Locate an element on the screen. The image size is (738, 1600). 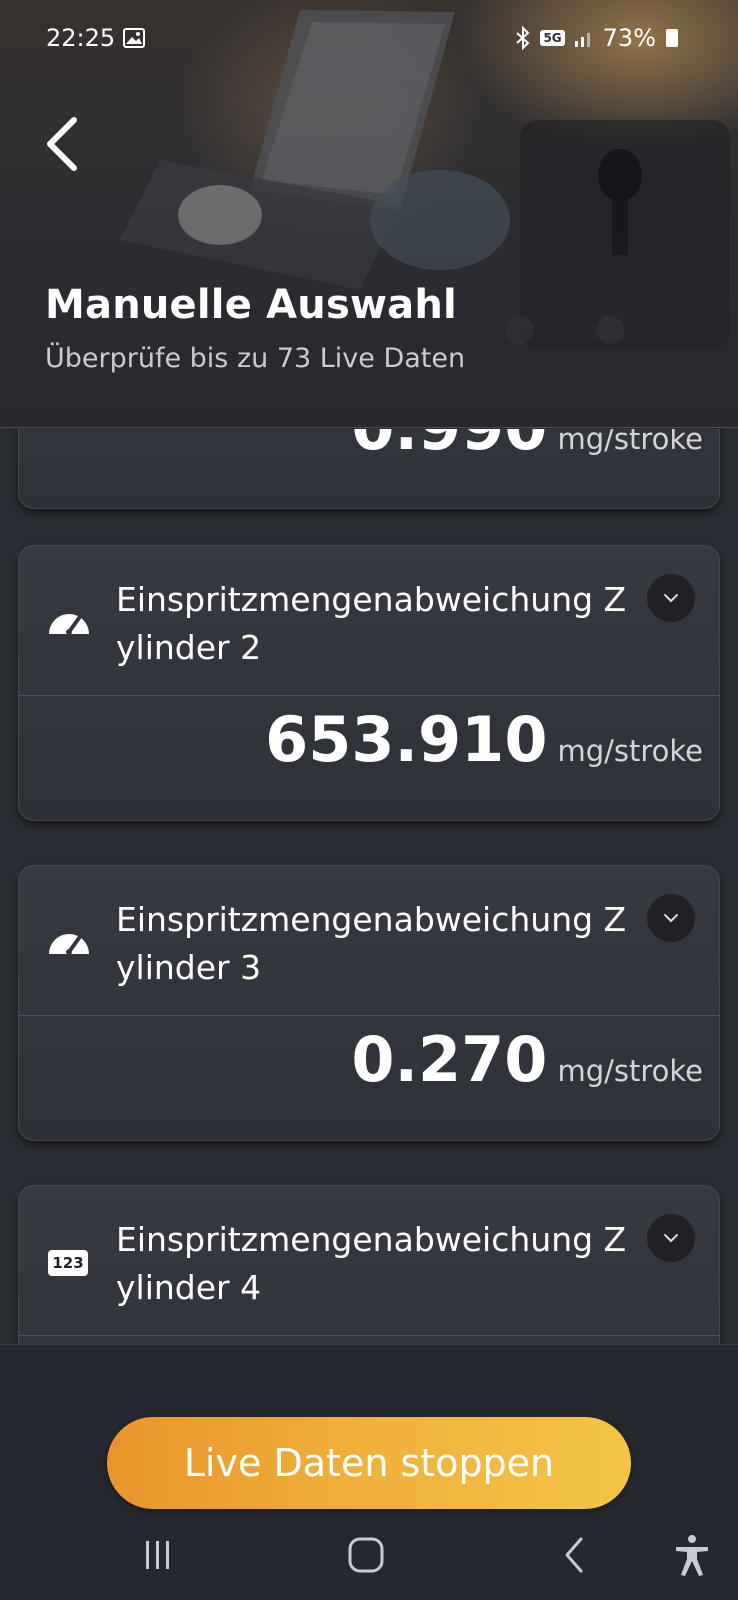
status-time: 22:25 is located at coordinates (81, 38).